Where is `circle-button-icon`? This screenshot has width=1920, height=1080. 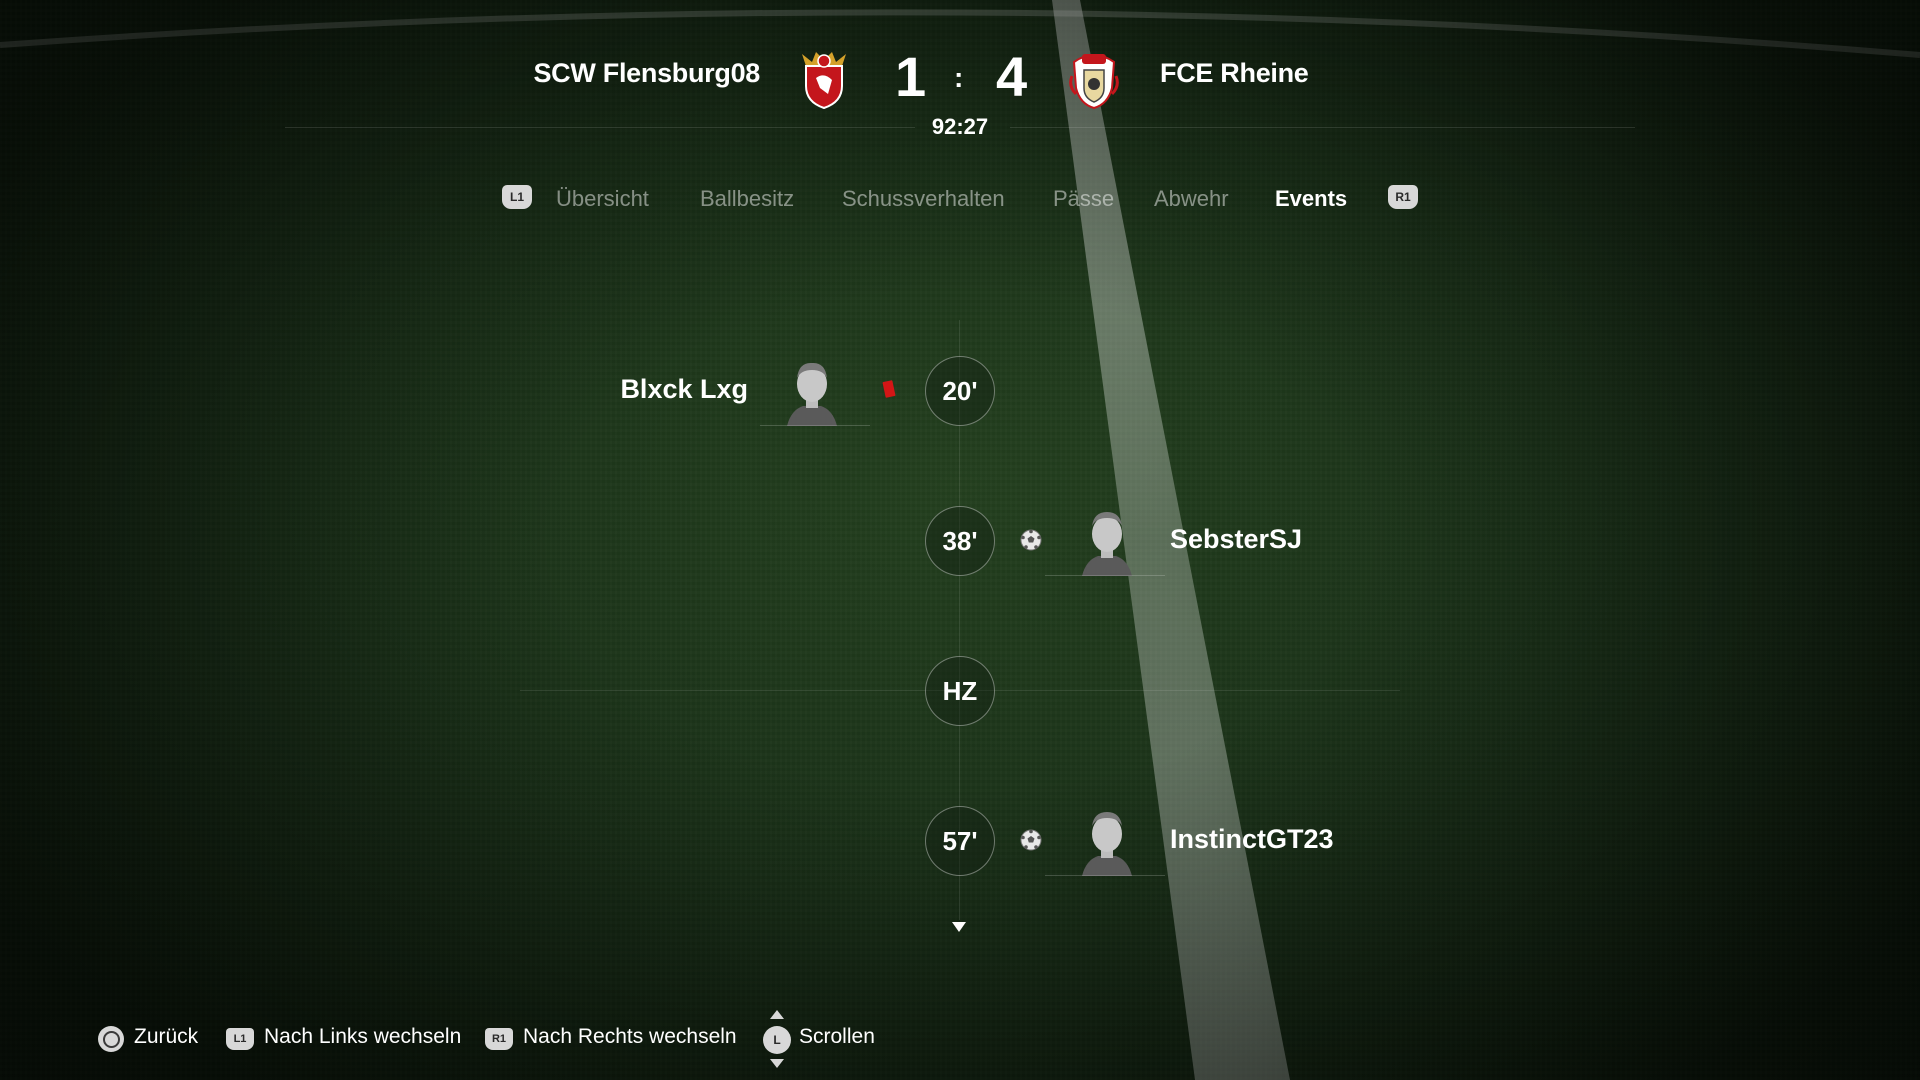
circle-button-icon is located at coordinates (111, 1039).